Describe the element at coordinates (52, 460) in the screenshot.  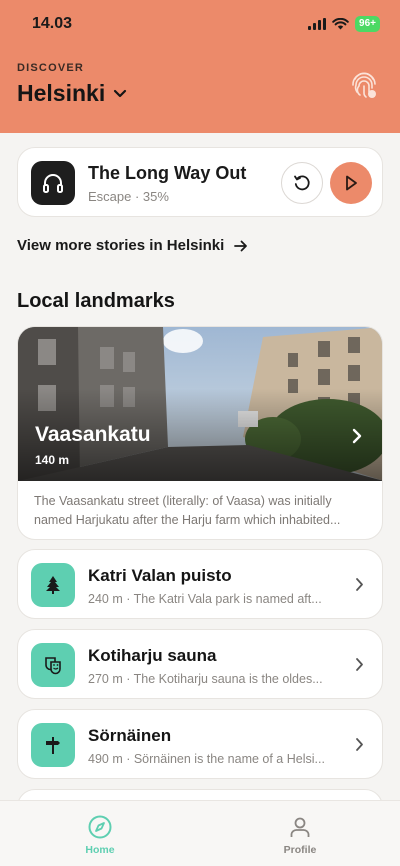
I see `featured-landmark-distance: 140 m` at that location.